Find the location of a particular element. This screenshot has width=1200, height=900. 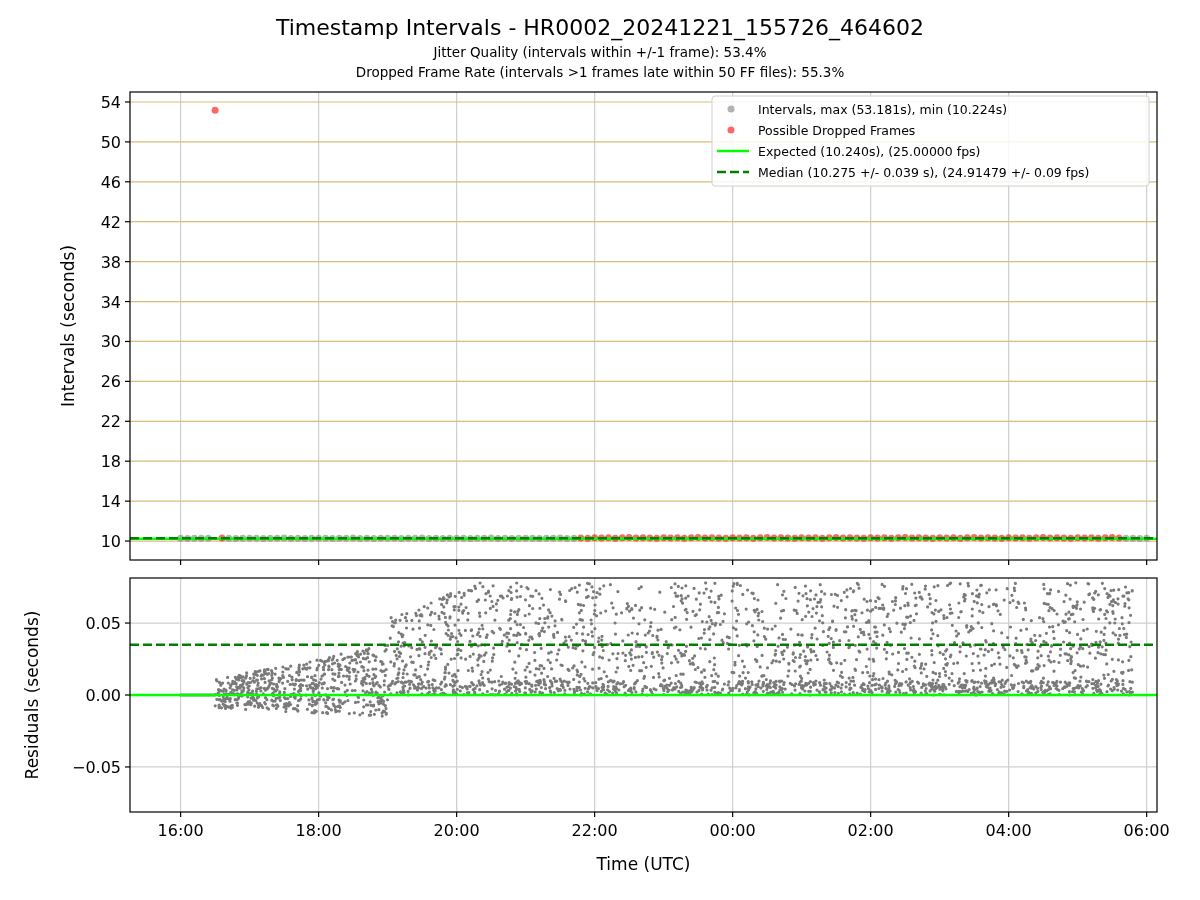

tick-label: 00:00 is located at coordinates (732, 830).